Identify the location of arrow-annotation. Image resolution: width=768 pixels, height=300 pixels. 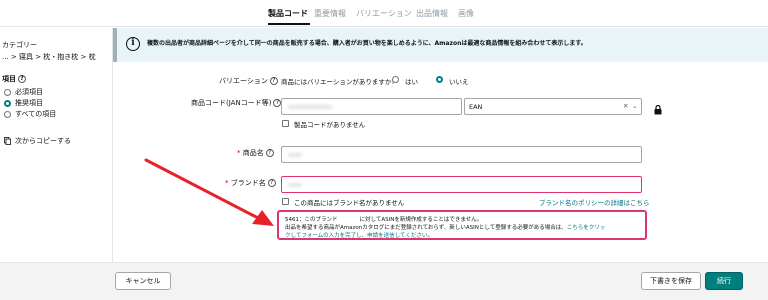
(209, 192).